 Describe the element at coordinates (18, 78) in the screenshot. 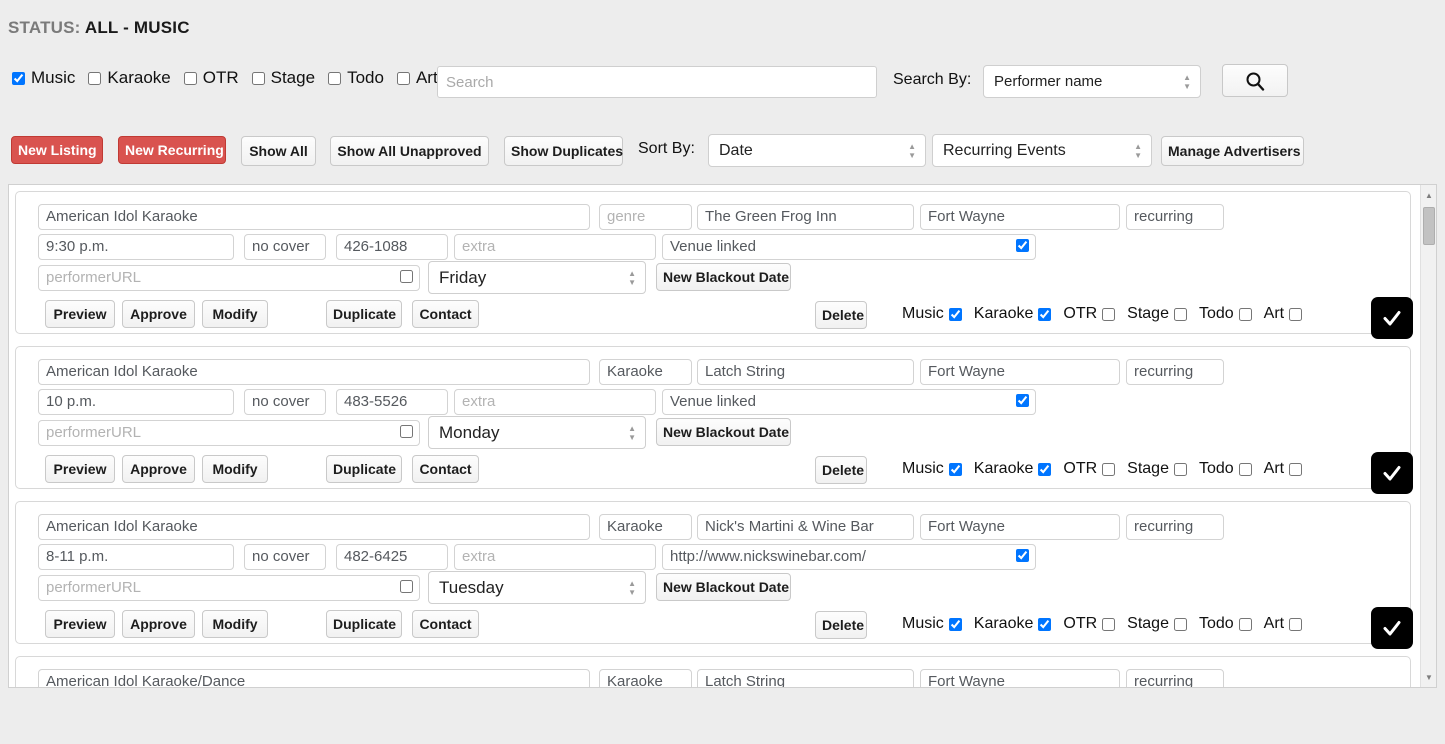

I see `filter-checkbox-music` at that location.